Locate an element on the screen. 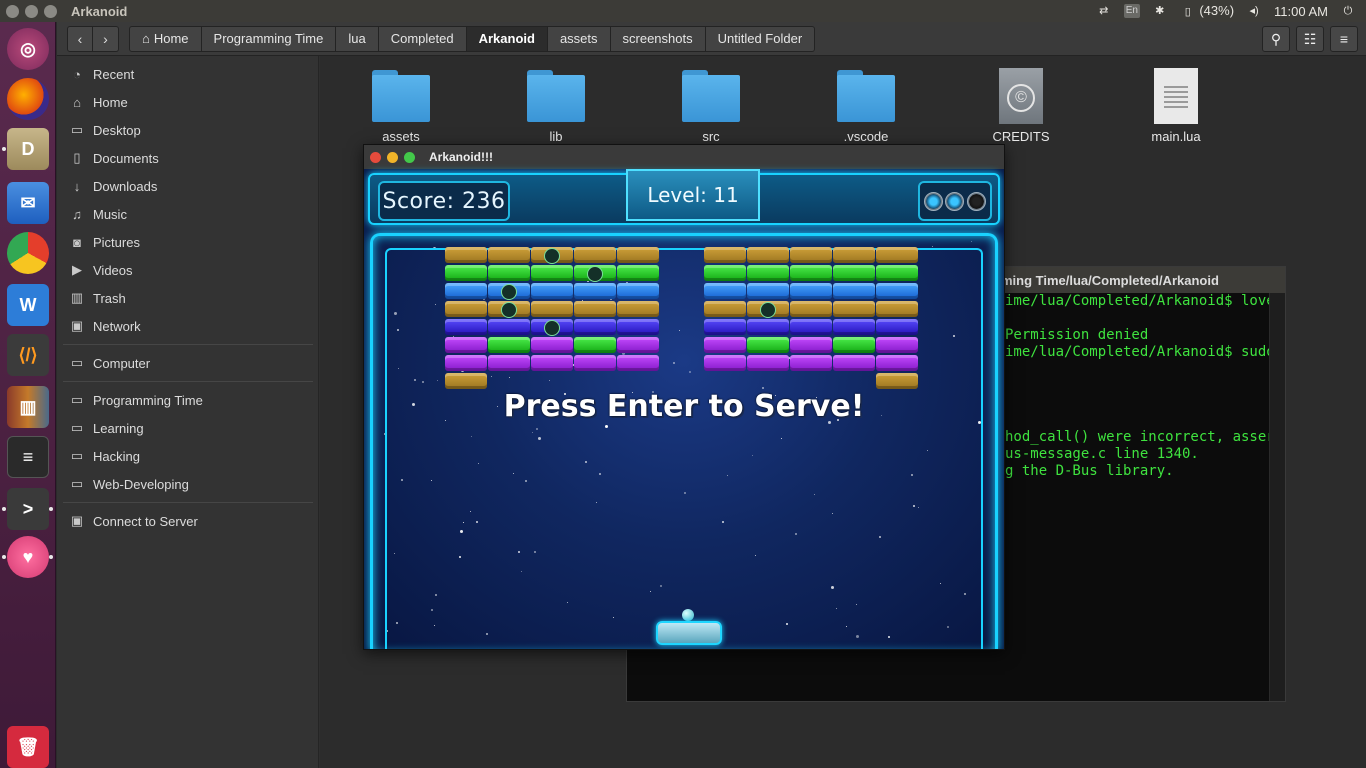 This screenshot has height=768, width=1366. sidebar-item-trash: ▥ Trash is located at coordinates (188, 298).